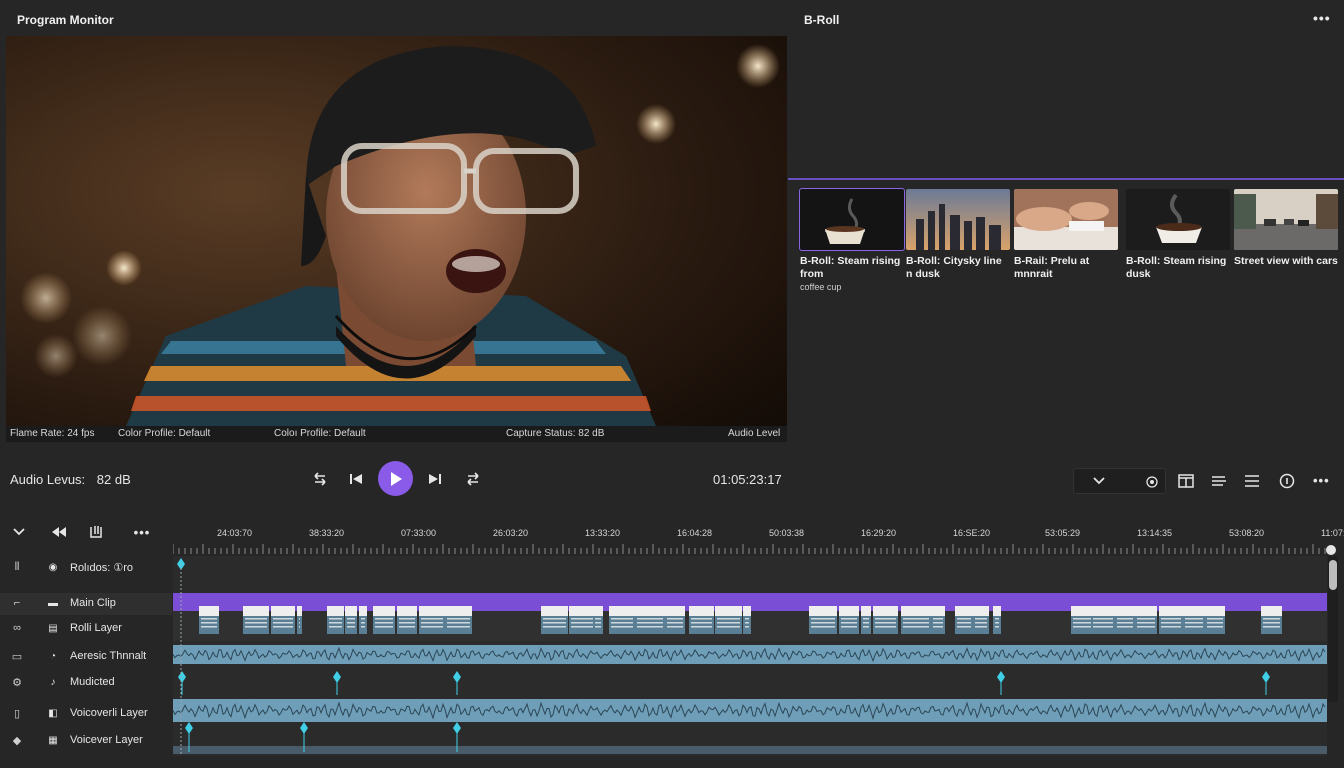  What do you see at coordinates (320, 433) in the screenshot?
I see `color-profile-readout-2: Coloı Profile: Default` at bounding box center [320, 433].